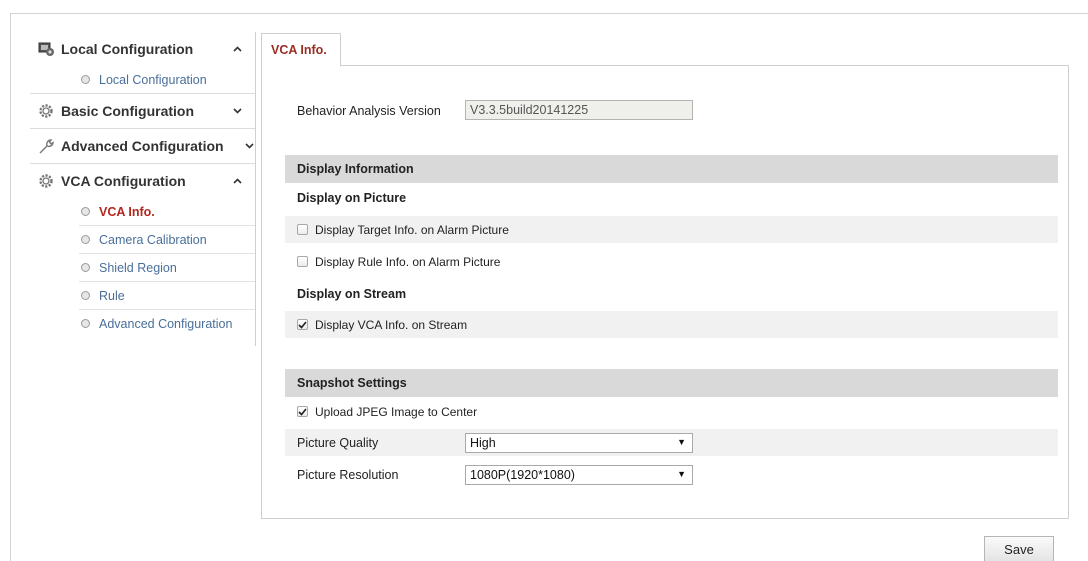 Image resolution: width=1088 pixels, height=561 pixels. What do you see at coordinates (412, 229) in the screenshot?
I see `target-info-label: Display Target Info. on Alarm Picture` at bounding box center [412, 229].